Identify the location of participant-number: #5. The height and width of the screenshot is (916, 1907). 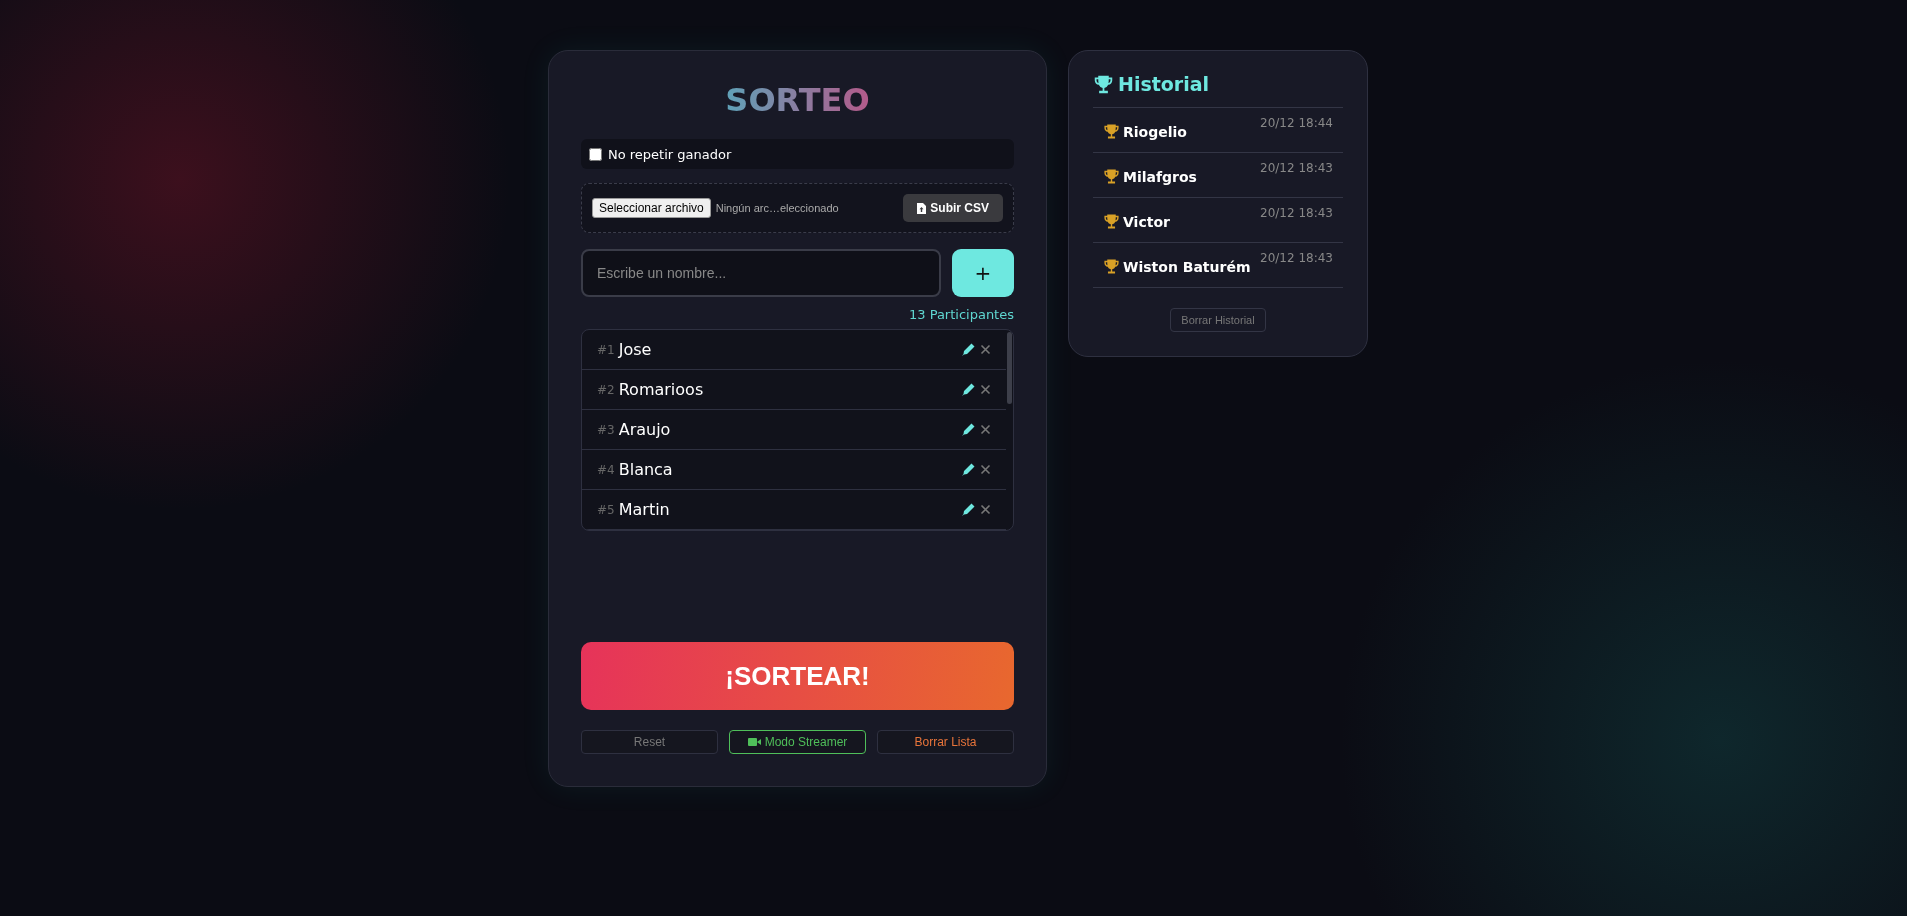
(606, 509).